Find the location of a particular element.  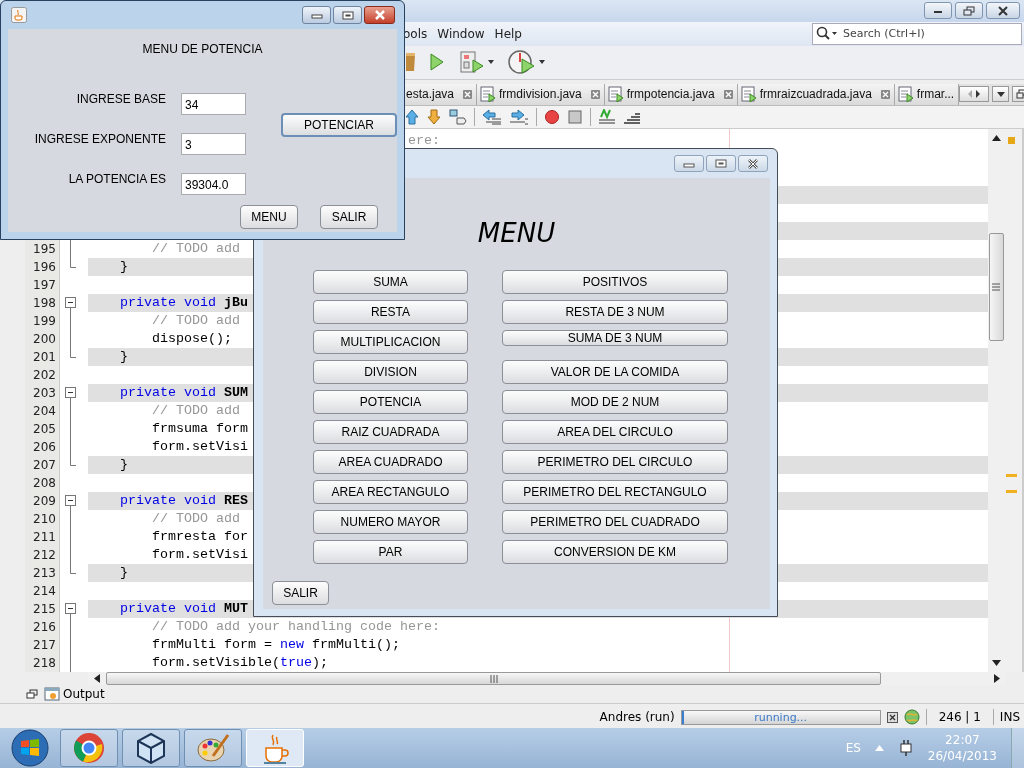

search-input: Search (Ctrl+I) is located at coordinates (928, 34).